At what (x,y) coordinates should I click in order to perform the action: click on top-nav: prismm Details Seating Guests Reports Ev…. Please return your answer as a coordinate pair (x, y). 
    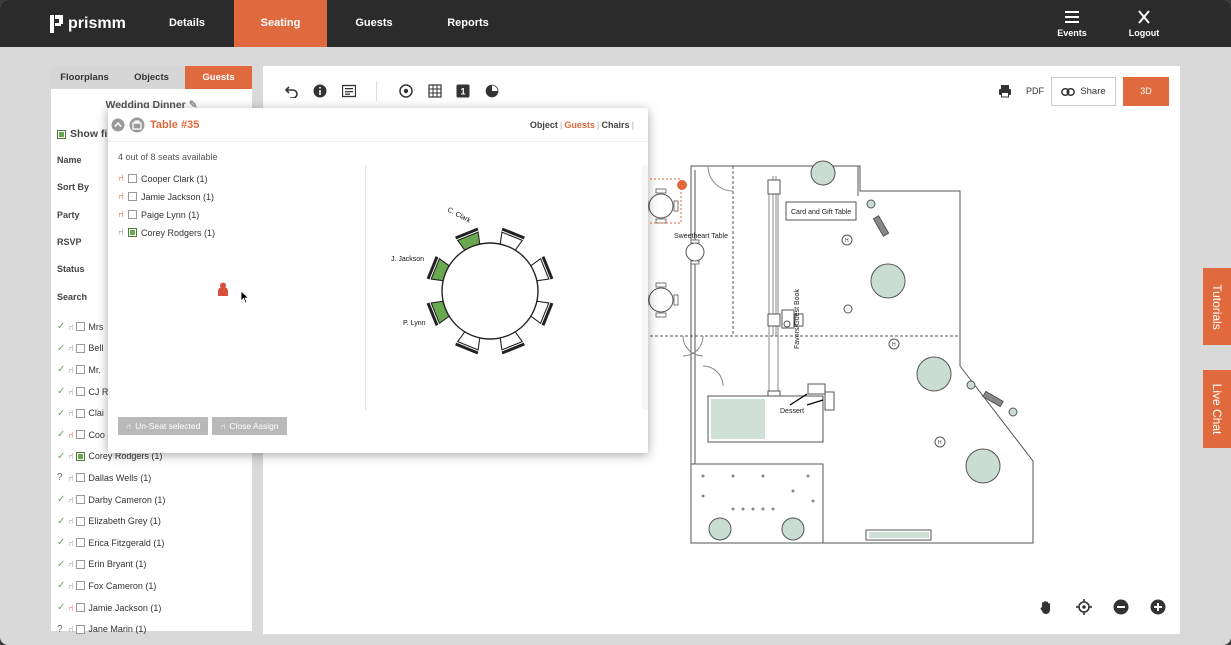
    Looking at the image, I should click on (615, 23).